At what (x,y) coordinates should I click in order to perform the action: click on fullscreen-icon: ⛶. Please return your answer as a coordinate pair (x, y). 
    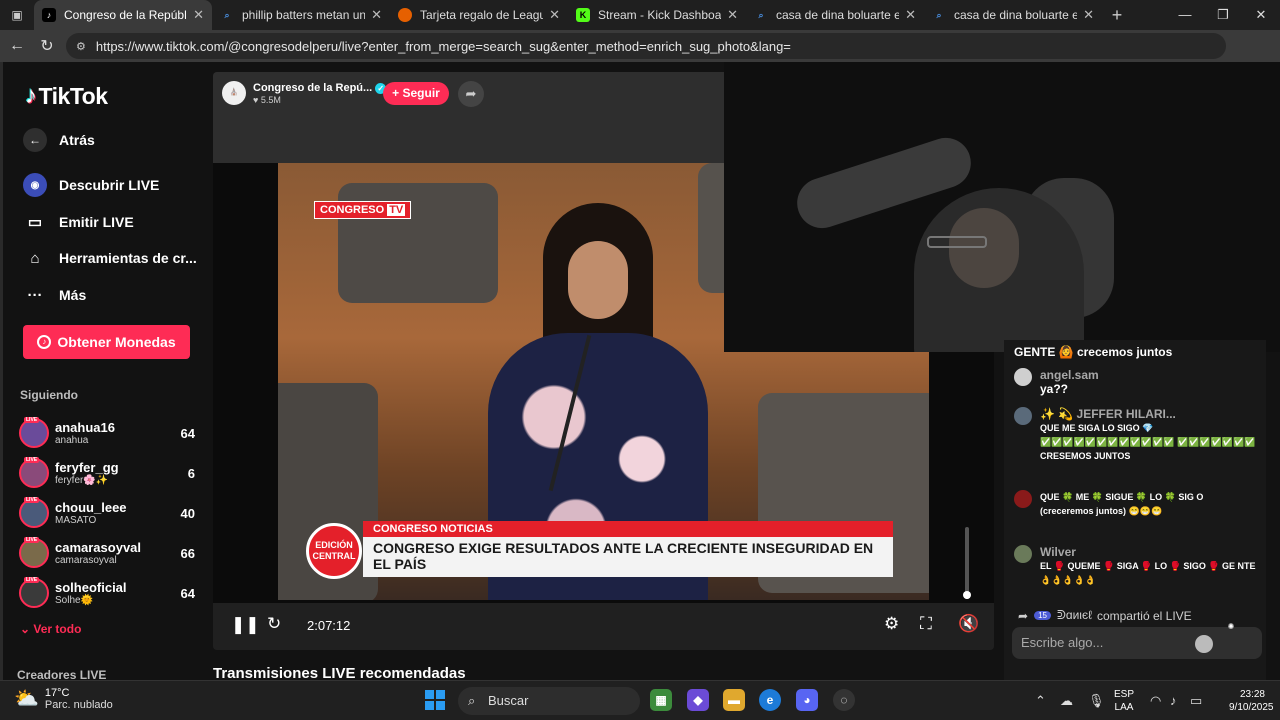
    Looking at the image, I should click on (926, 624).